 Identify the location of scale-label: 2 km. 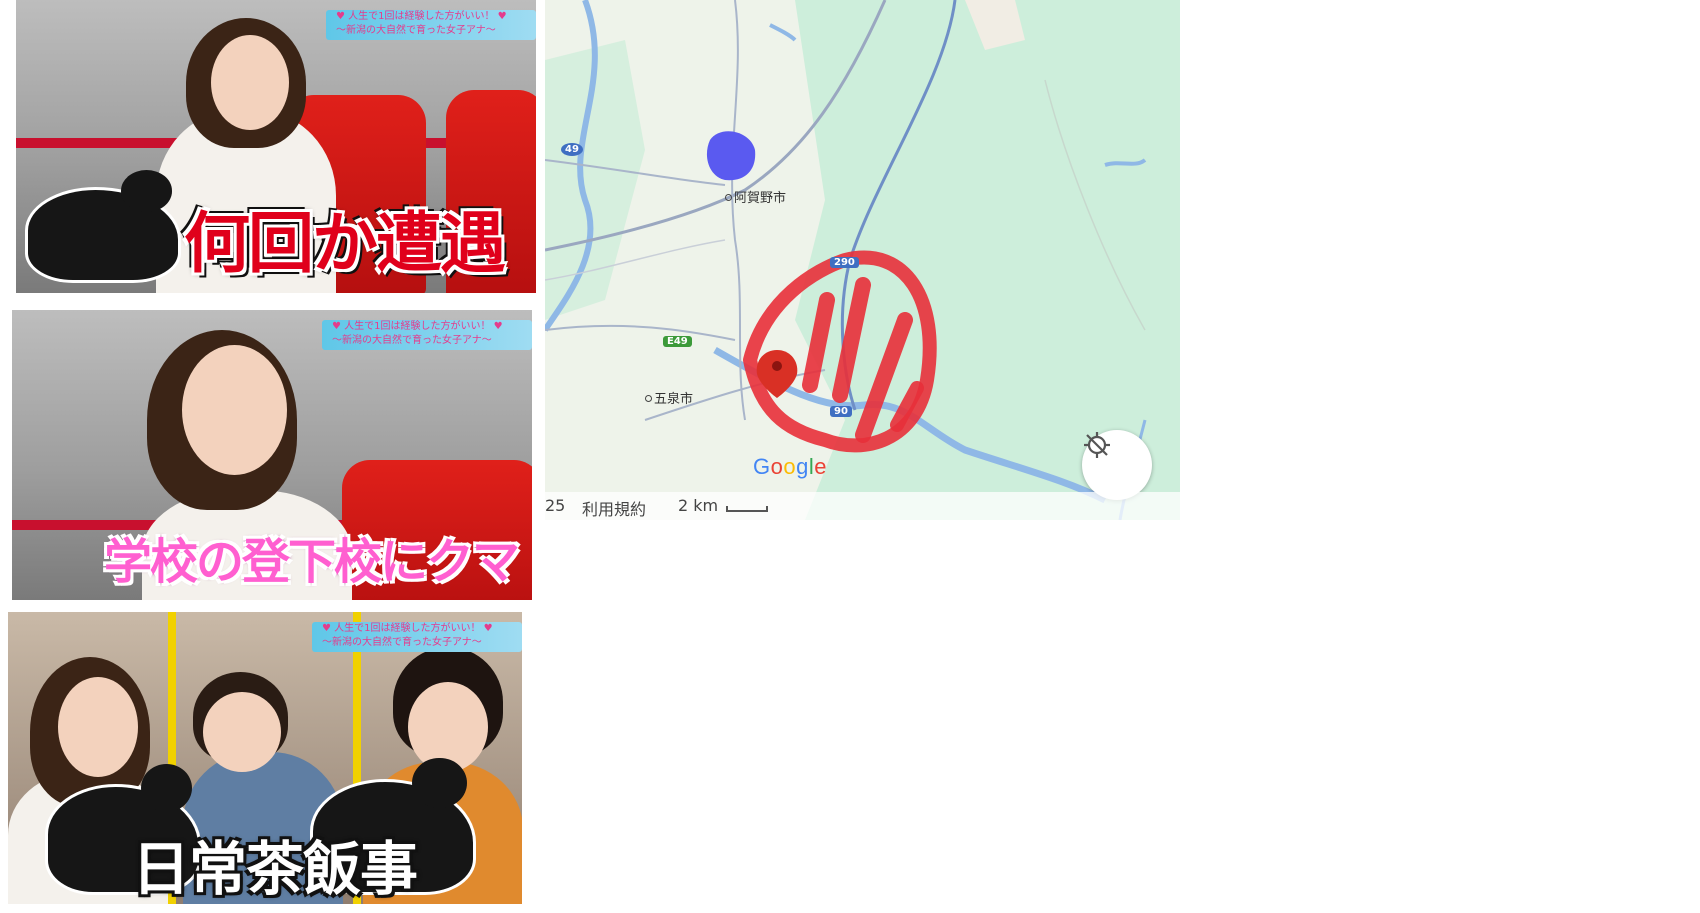
(698, 505).